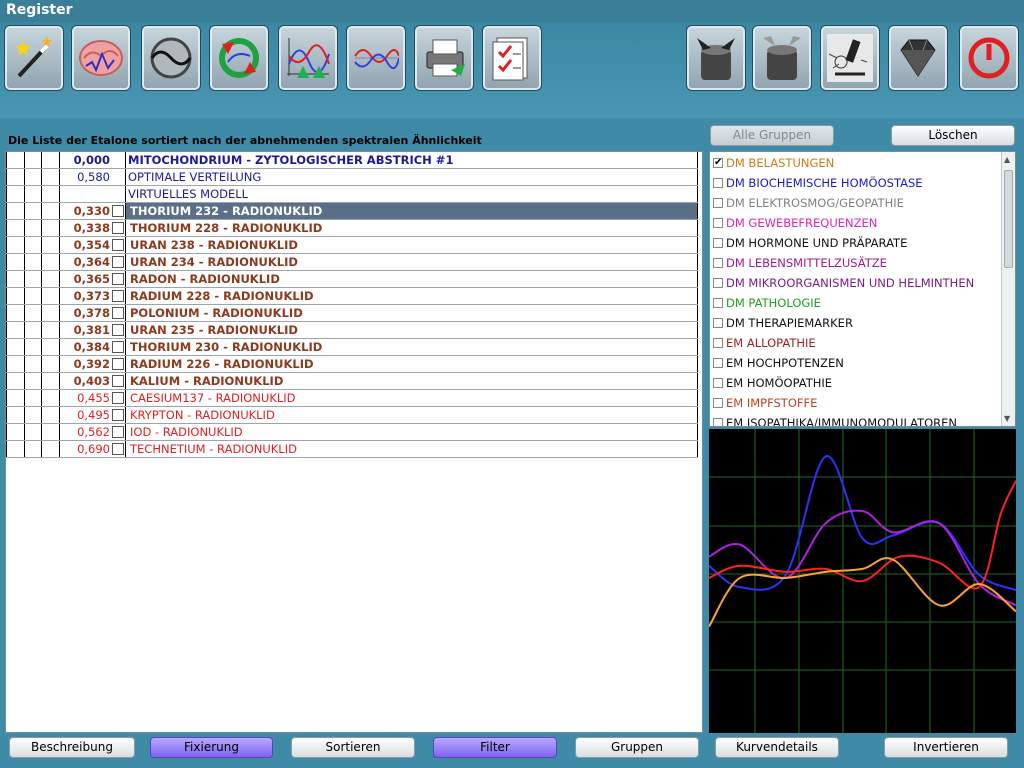 The width and height of the screenshot is (1024, 768). I want to click on list-row: 0,381 URAN 235 - RADIONUKLID, so click(352, 330).